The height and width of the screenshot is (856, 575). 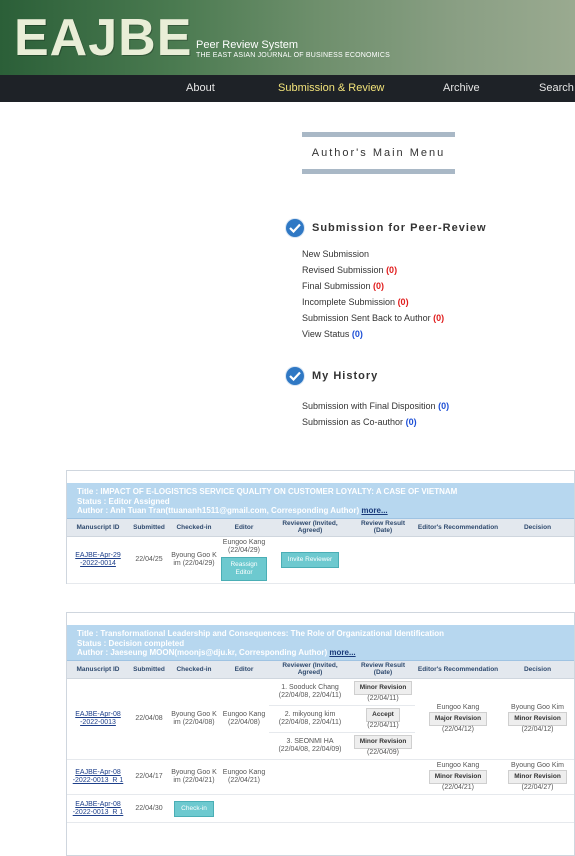 What do you see at coordinates (373, 302) in the screenshot?
I see `menu-incomplete-submission: Incomplete Submission (0)` at bounding box center [373, 302].